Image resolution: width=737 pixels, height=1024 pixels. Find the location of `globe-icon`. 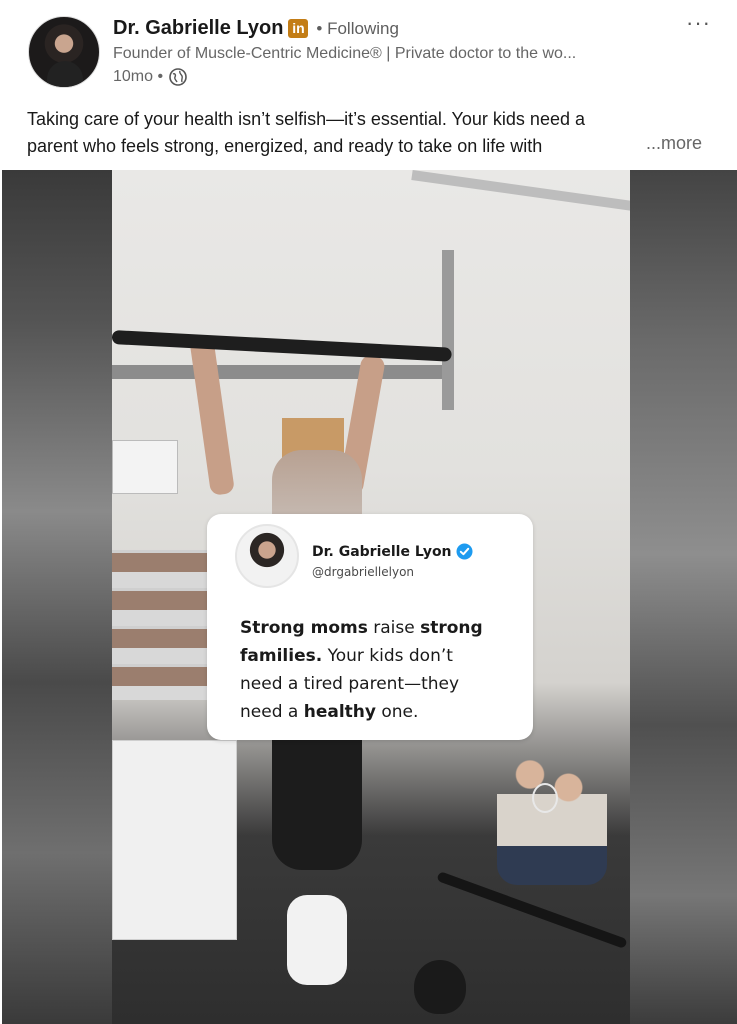

globe-icon is located at coordinates (178, 77).